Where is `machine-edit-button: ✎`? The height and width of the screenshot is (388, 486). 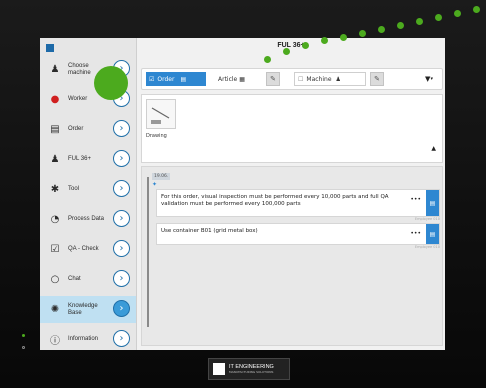 machine-edit-button: ✎ is located at coordinates (377, 79).